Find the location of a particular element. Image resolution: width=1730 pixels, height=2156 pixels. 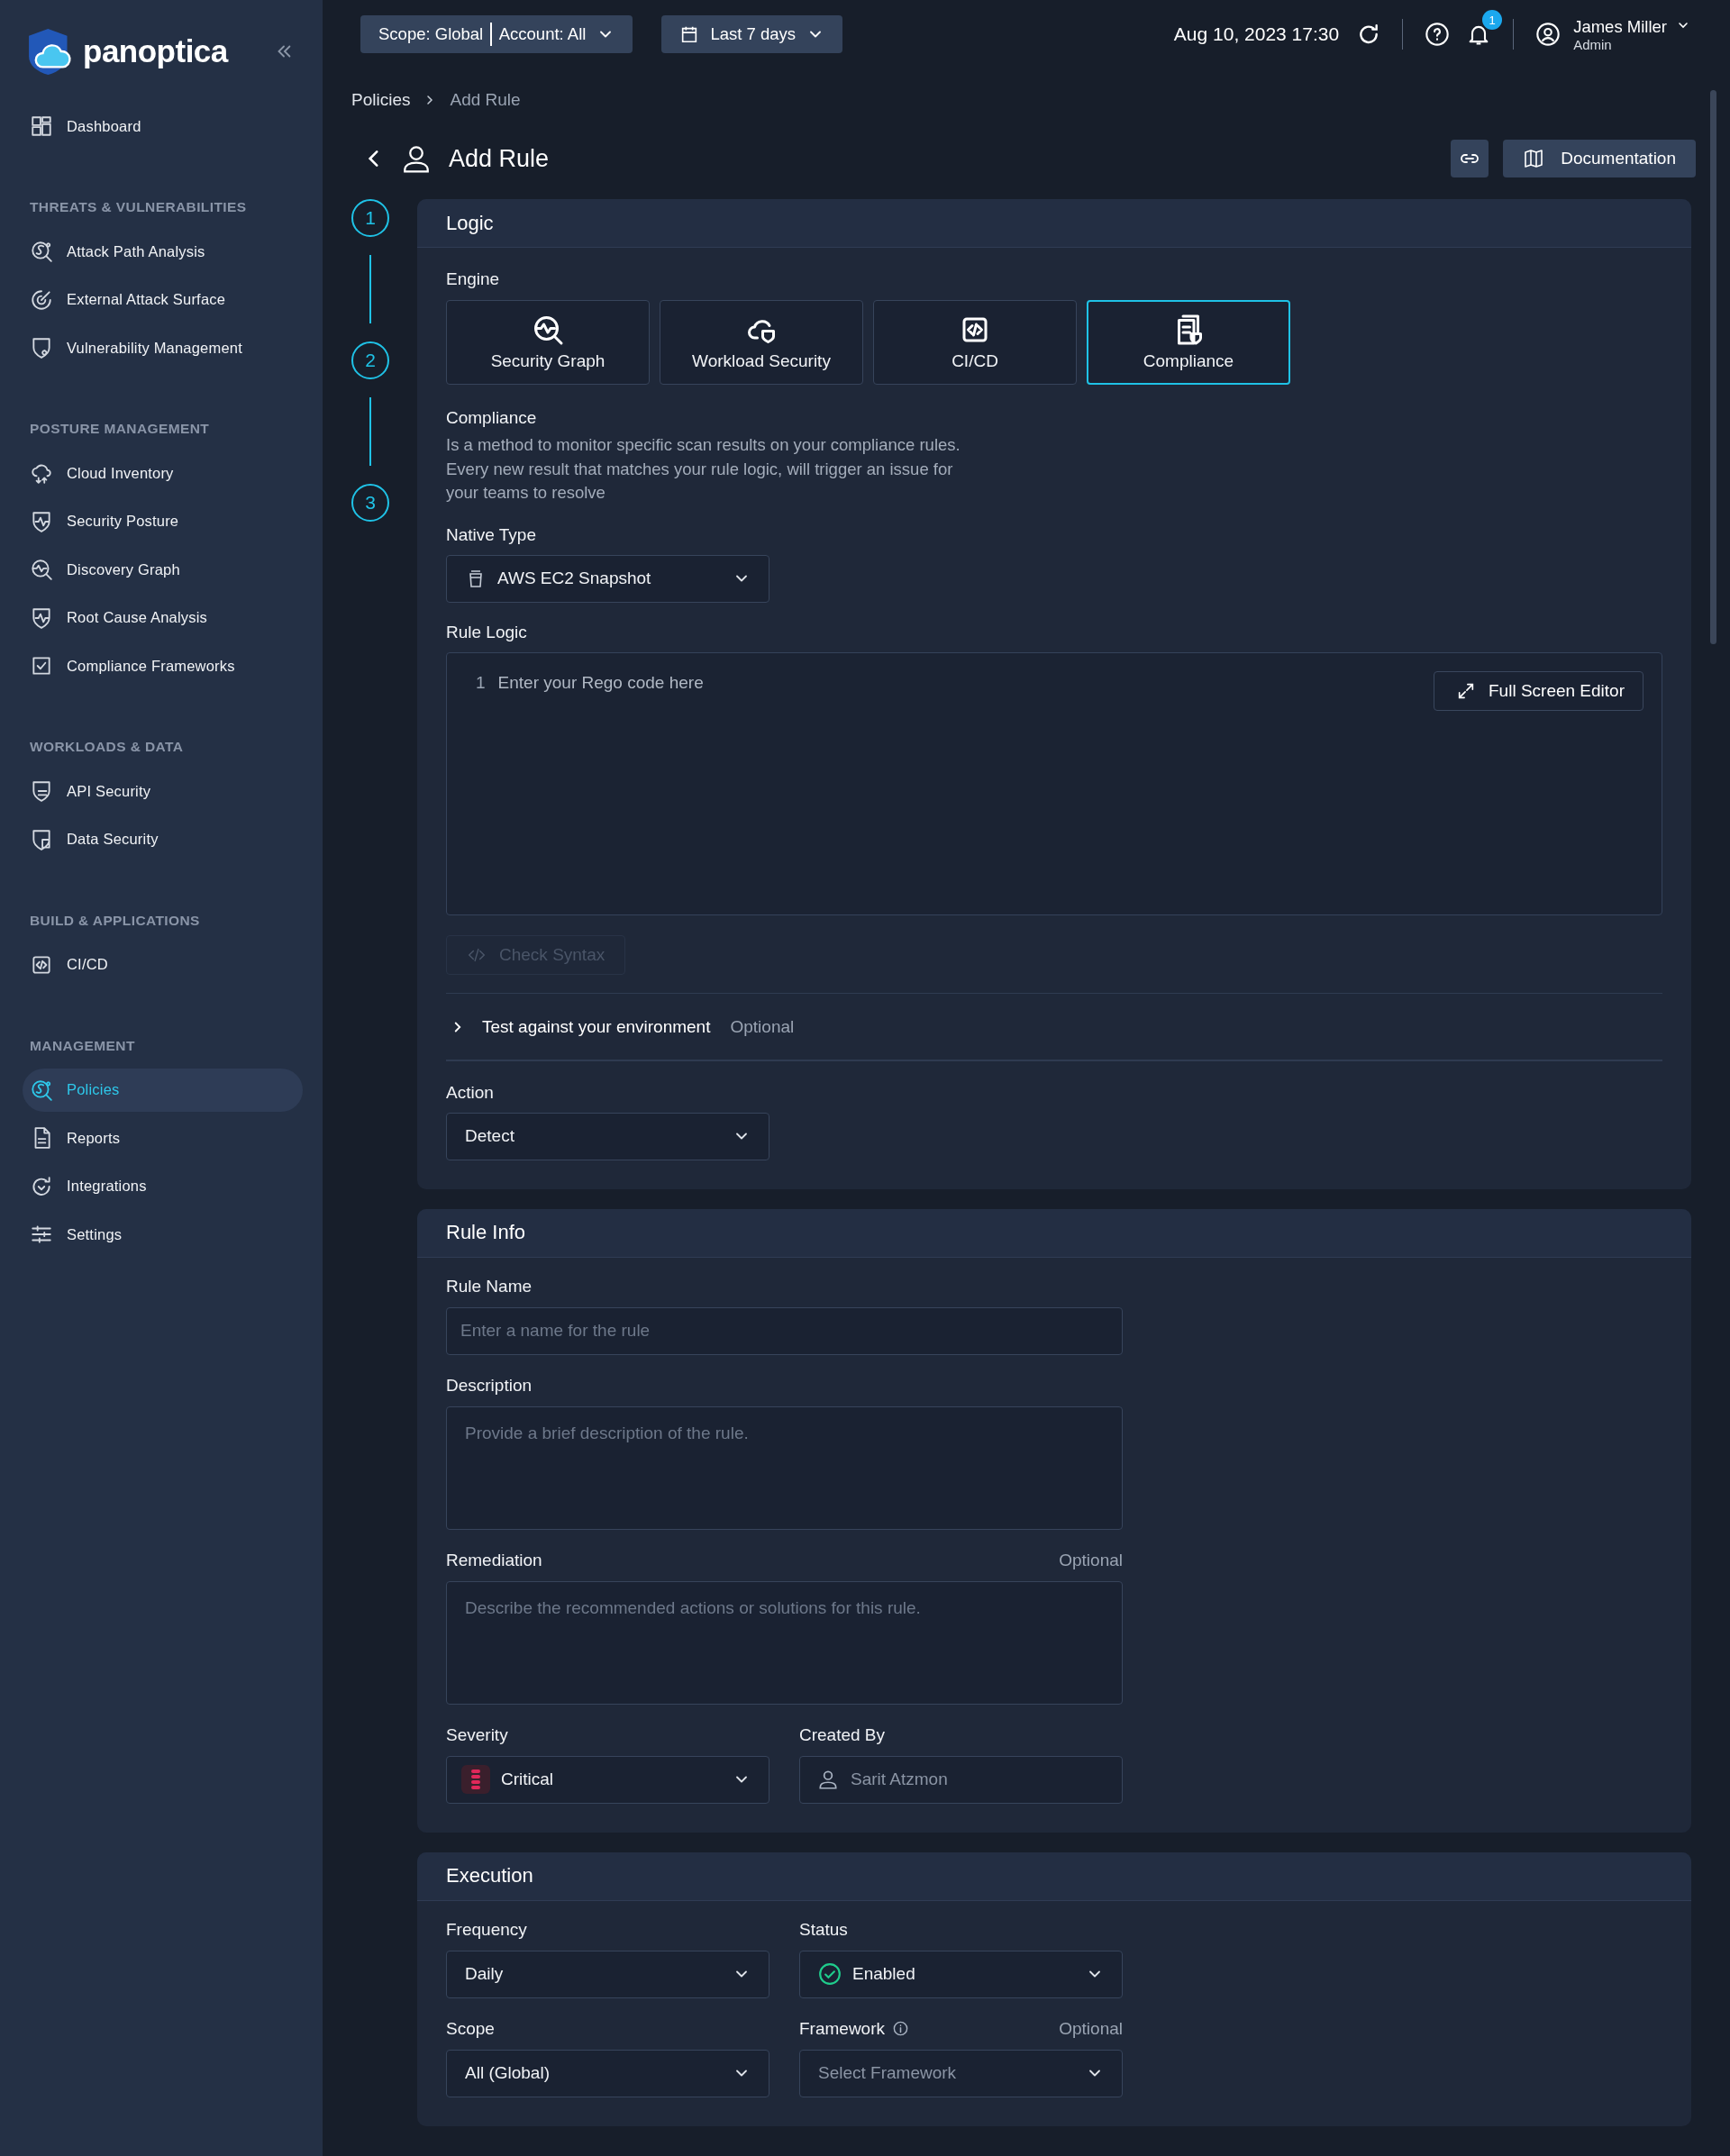

target-icon is located at coordinates (41, 299).